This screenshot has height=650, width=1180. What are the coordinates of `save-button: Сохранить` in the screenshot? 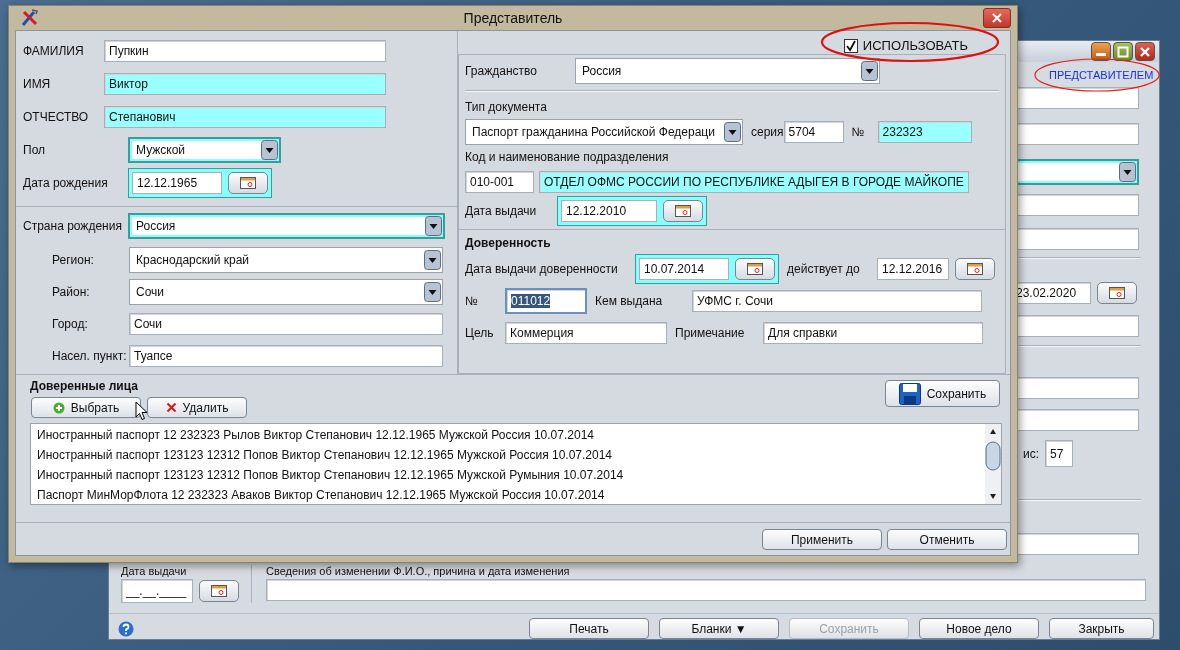 It's located at (942, 393).